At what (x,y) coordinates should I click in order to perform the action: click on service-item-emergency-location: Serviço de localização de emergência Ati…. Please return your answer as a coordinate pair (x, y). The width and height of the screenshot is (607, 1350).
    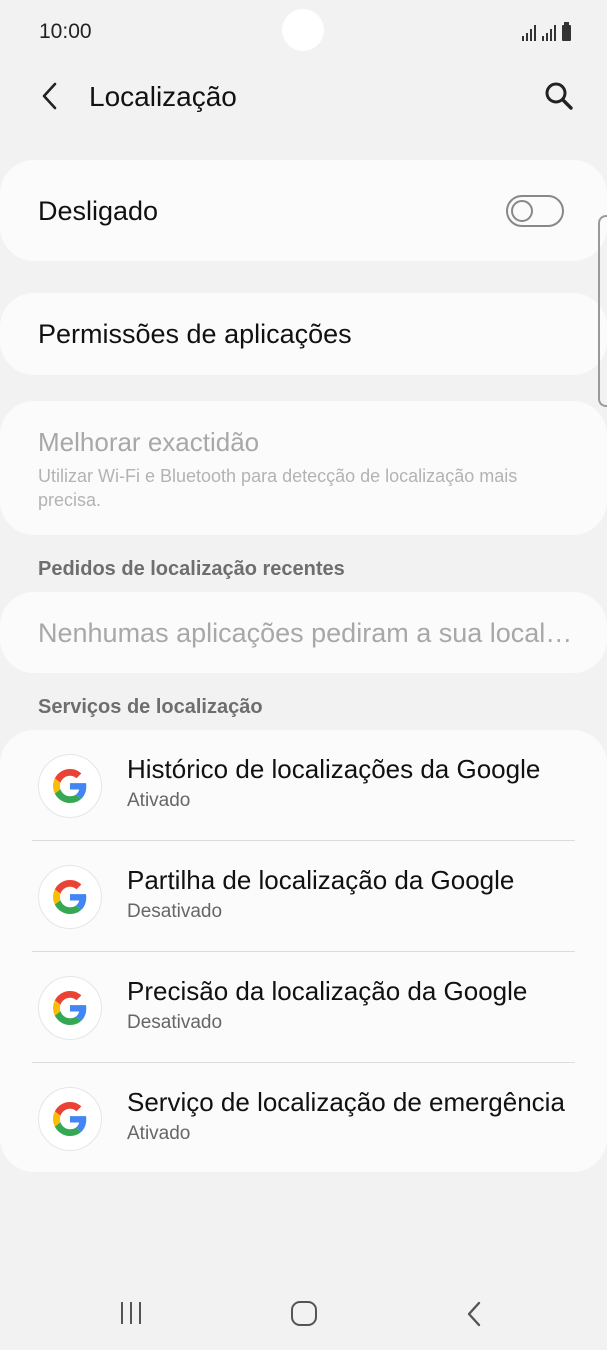
    Looking at the image, I should click on (303, 1142).